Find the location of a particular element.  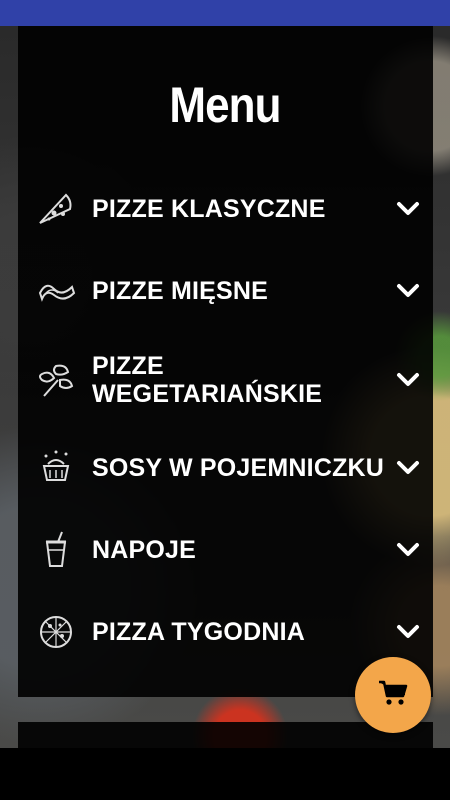

menu-item-pizze-miesne: PIZZE MIĘSNE is located at coordinates (228, 291).